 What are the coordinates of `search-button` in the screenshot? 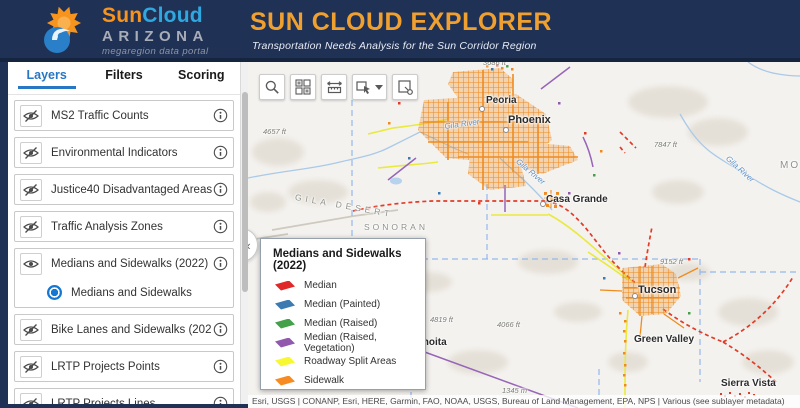 It's located at (272, 87).